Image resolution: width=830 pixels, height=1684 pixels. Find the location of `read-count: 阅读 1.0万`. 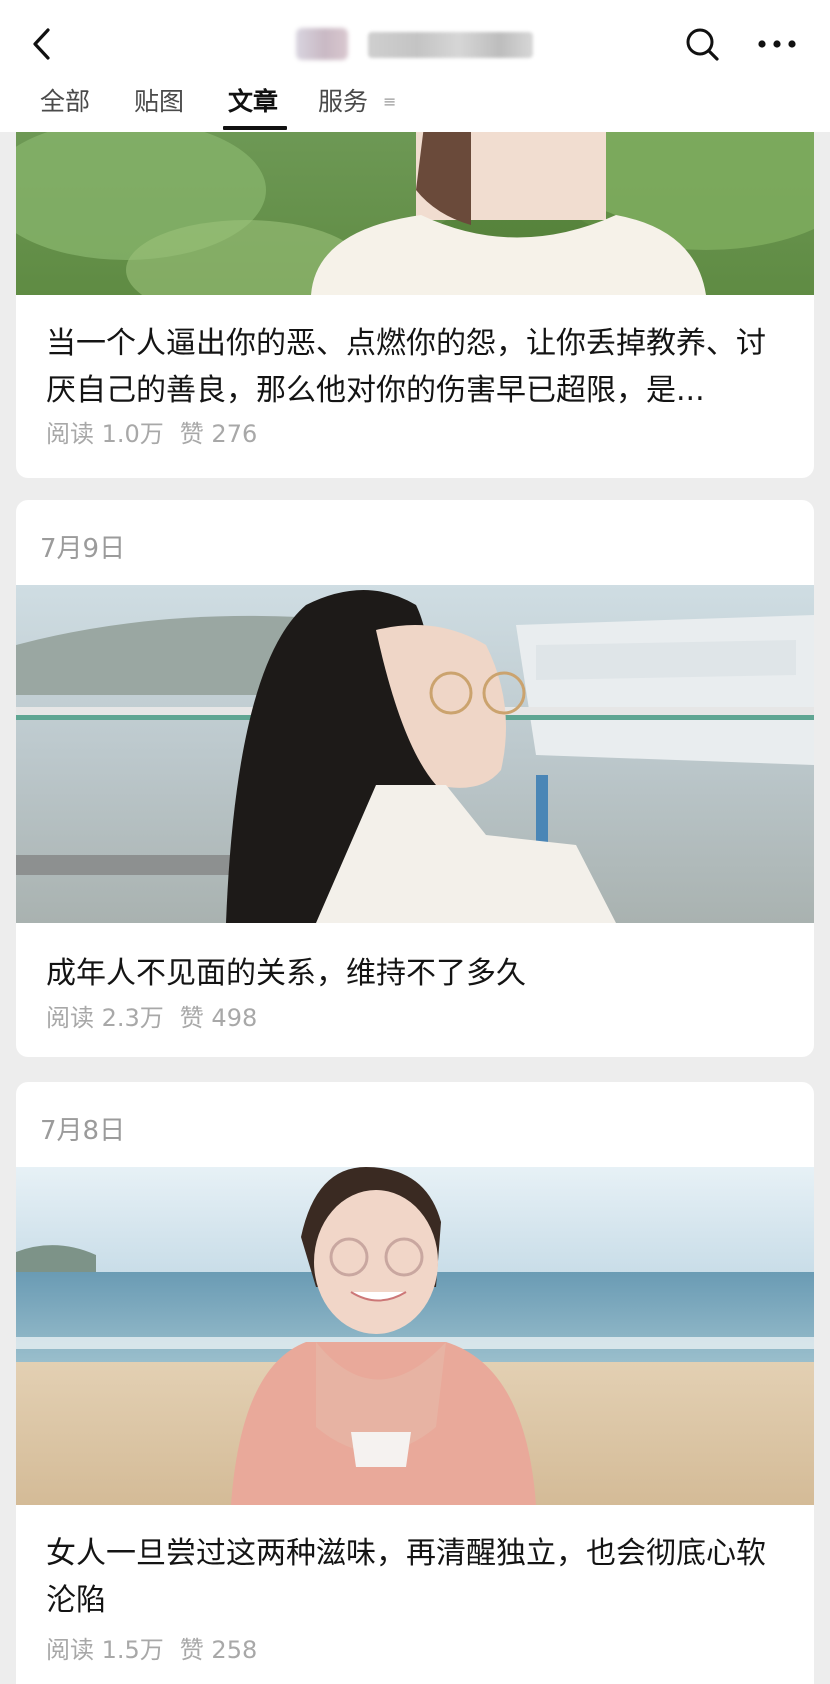

read-count: 阅读 1.0万 is located at coordinates (105, 434).